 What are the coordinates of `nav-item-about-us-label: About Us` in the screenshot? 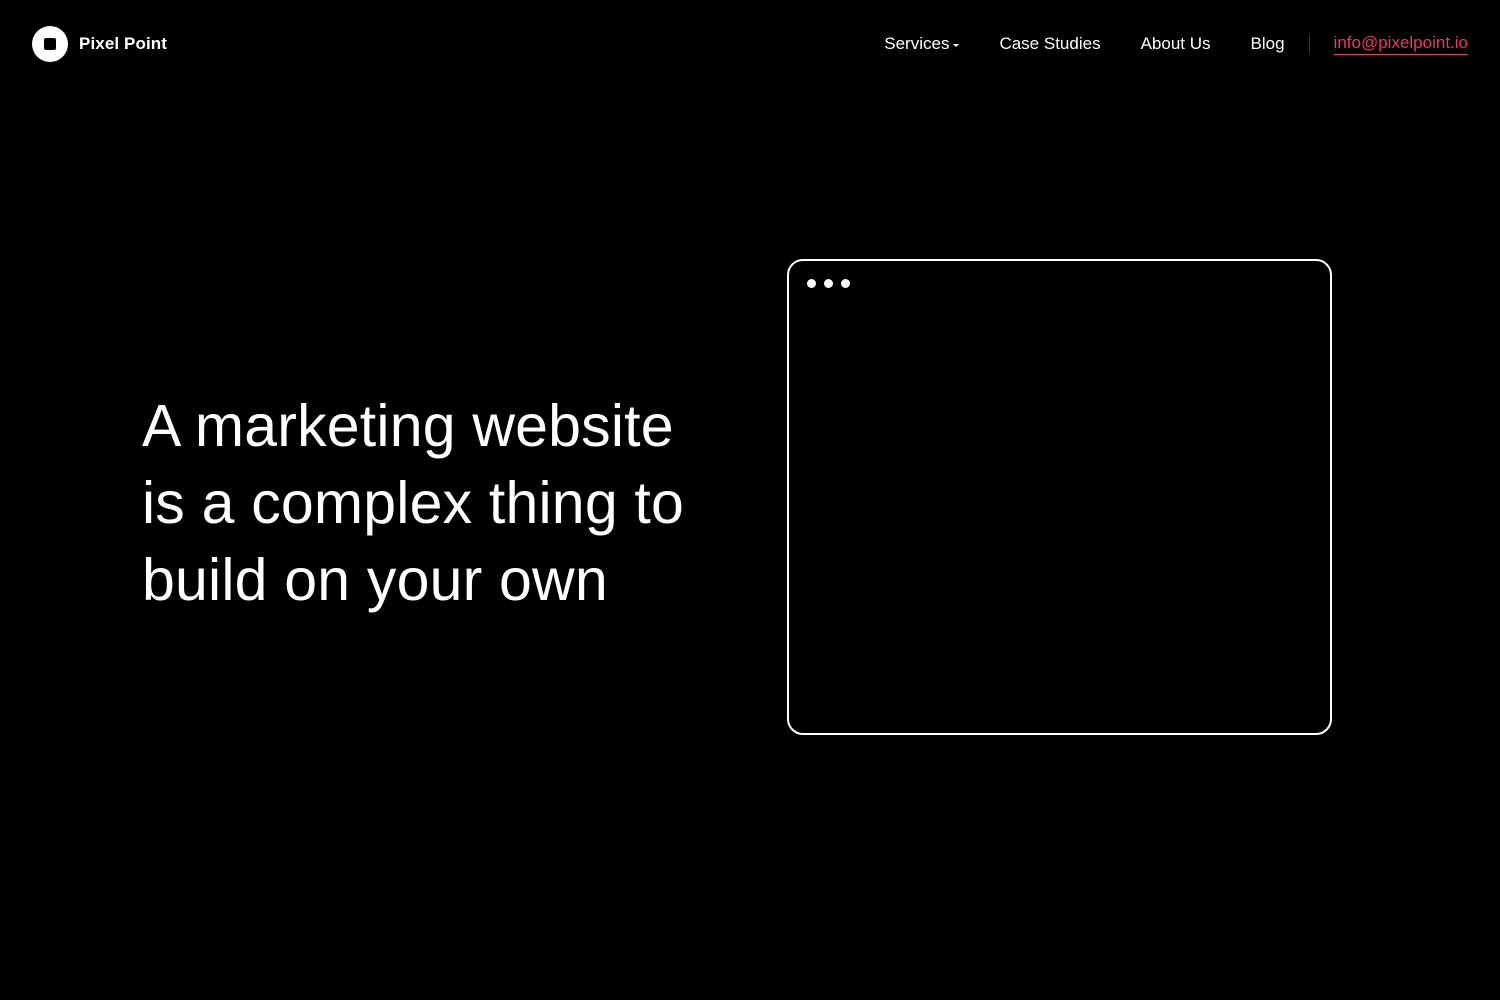 It's located at (1175, 43).